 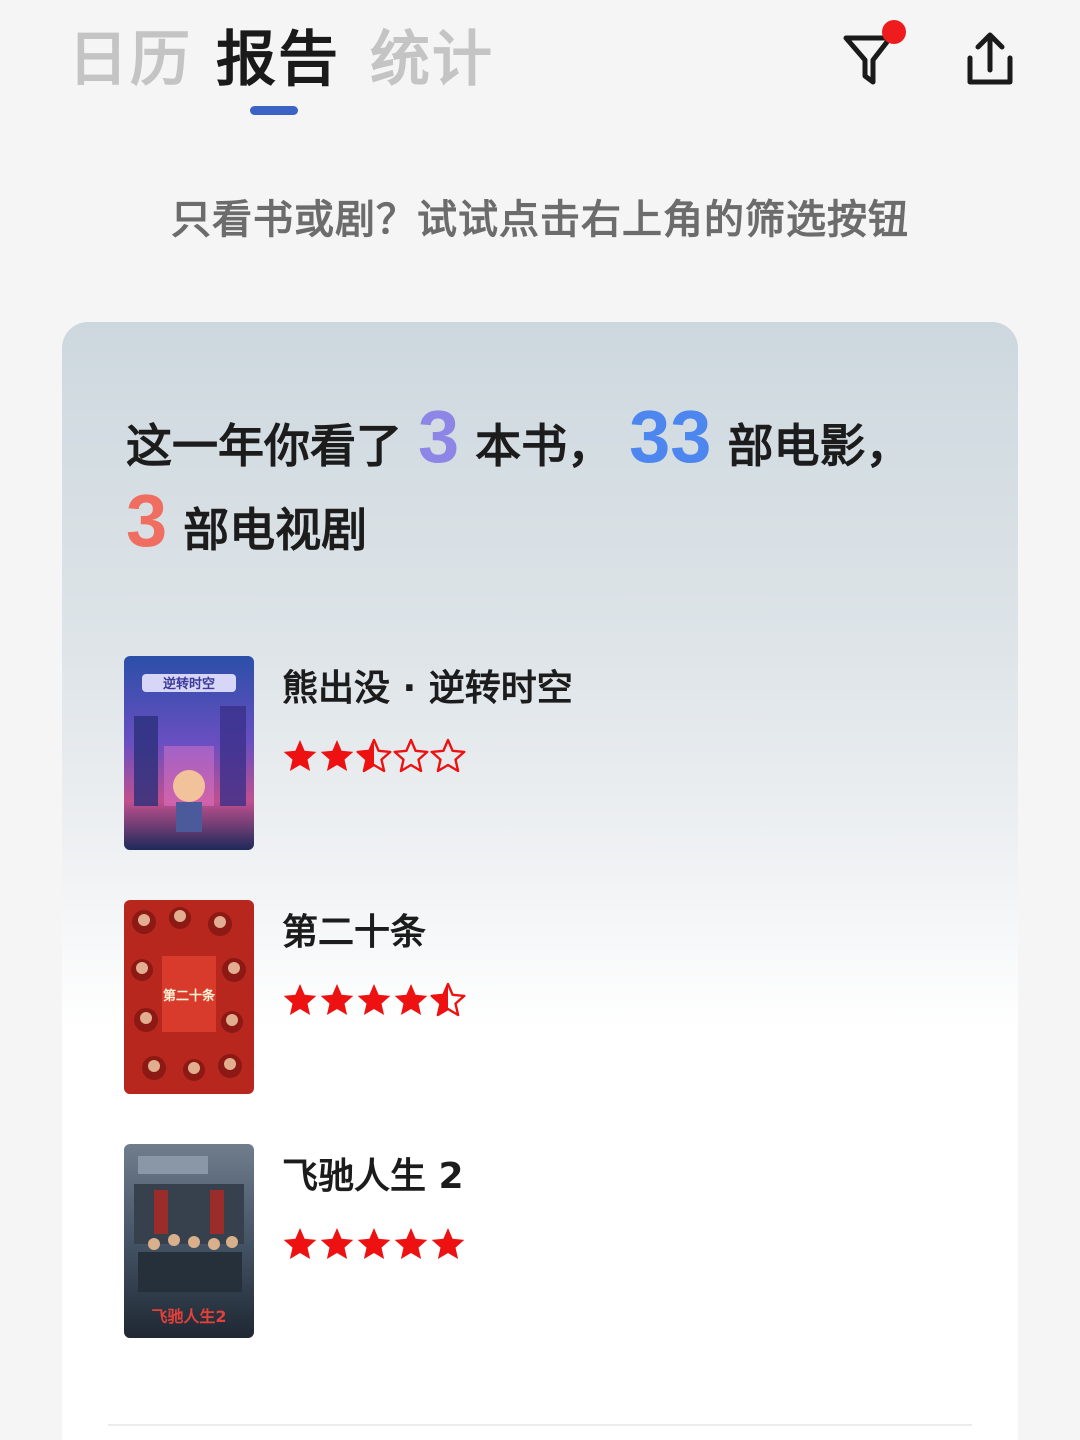 What do you see at coordinates (556, 478) in the screenshot?
I see `annual-summary: 这一年你看了 3 本书， 33 部电影， 3 部电视剧` at bounding box center [556, 478].